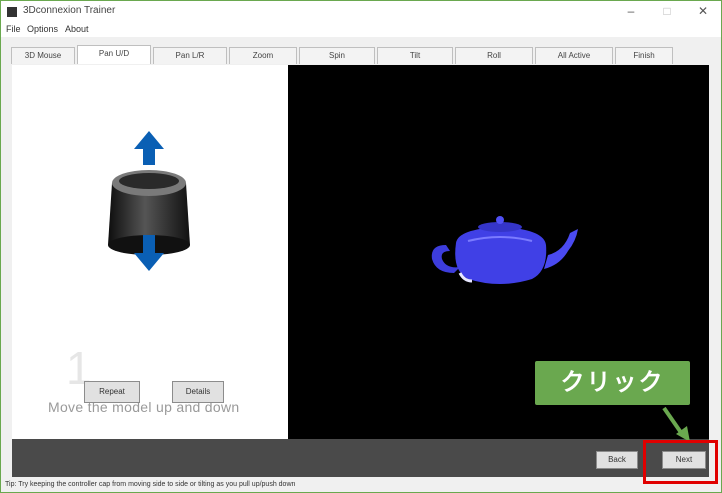 The width and height of the screenshot is (722, 493). Describe the element at coordinates (612, 383) in the screenshot. I see `click-callout: クリック` at that location.